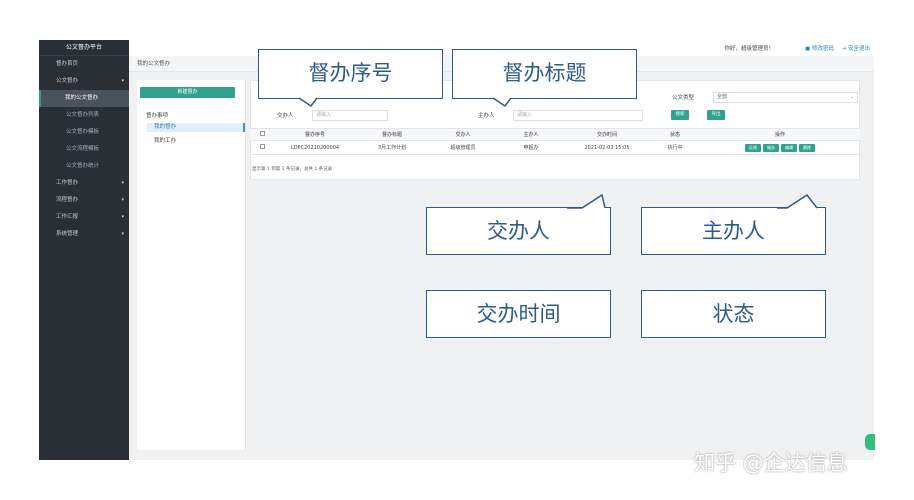 Image resolution: width=914 pixels, height=500 pixels. What do you see at coordinates (350, 78) in the screenshot?
I see `callout-seq: 督办序号` at bounding box center [350, 78].